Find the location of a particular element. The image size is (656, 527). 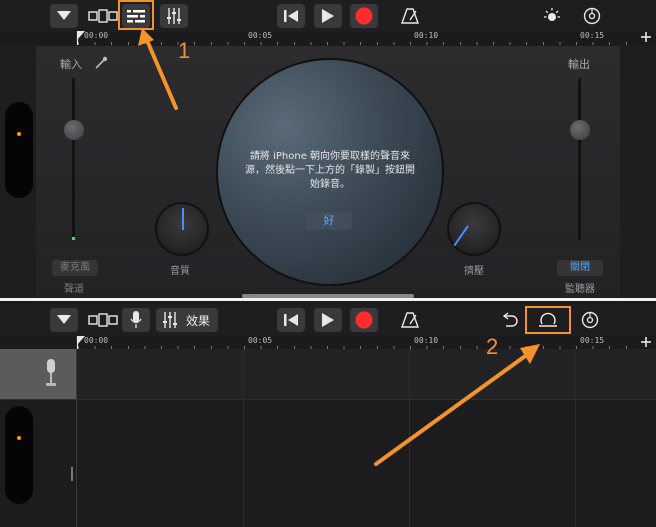

output-label: 輸出 is located at coordinates (579, 64).